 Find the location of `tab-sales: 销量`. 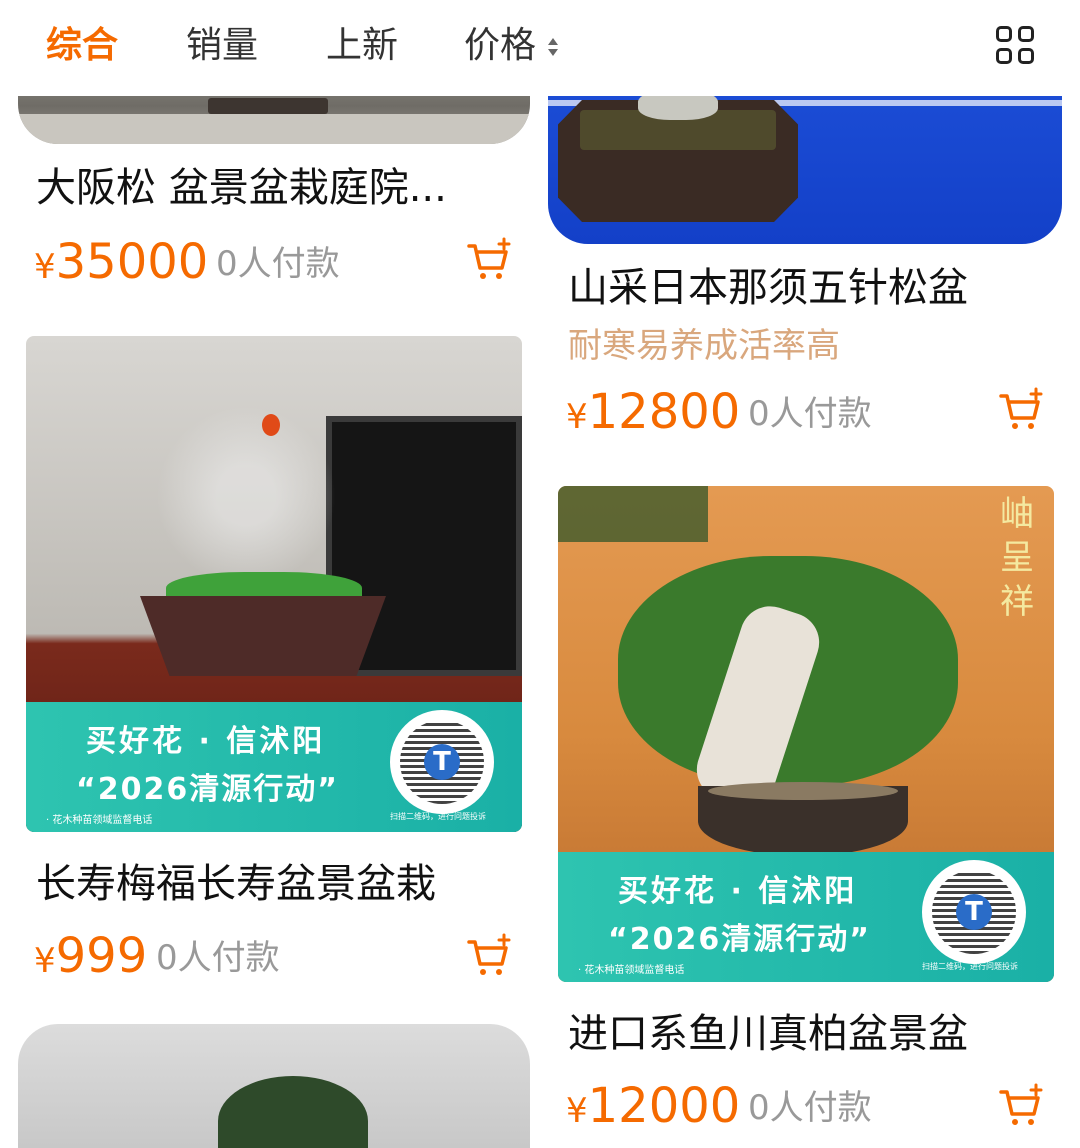

tab-sales: 销量 is located at coordinates (222, 46).